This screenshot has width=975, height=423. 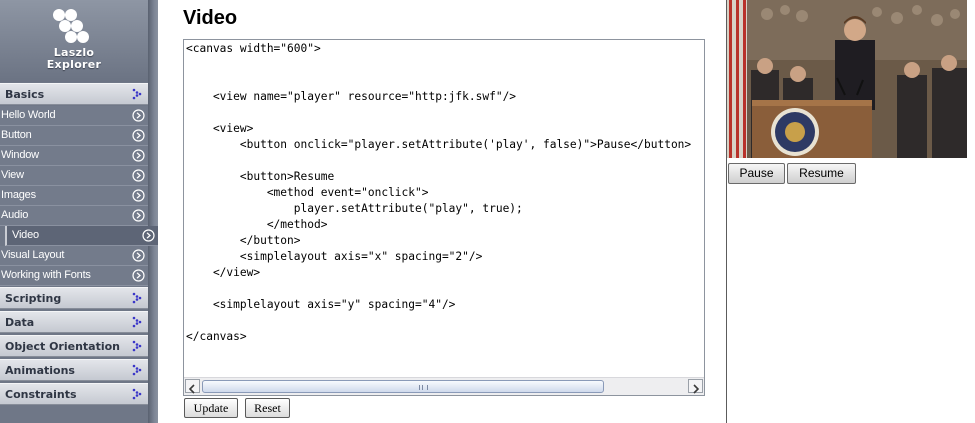 I want to click on sidebar-section-label: Animations, so click(x=40, y=370).